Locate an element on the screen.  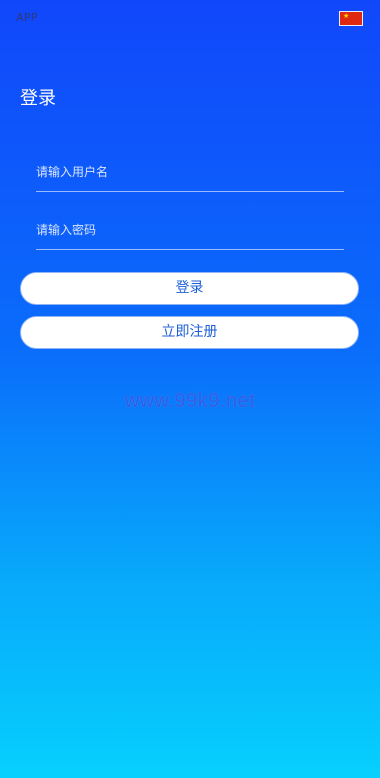
watermark-text: www.99k9.net is located at coordinates (190, 401).